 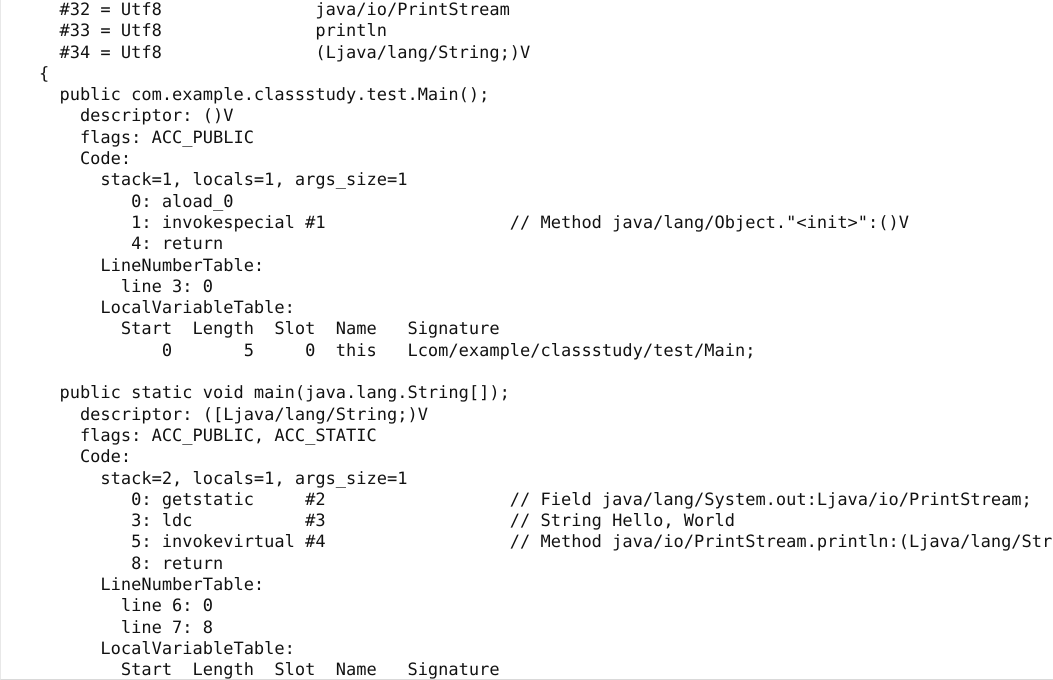 I want to click on code-line: #34 = Utf8 (Ljava/lang/String;)V, so click(x=285, y=52).